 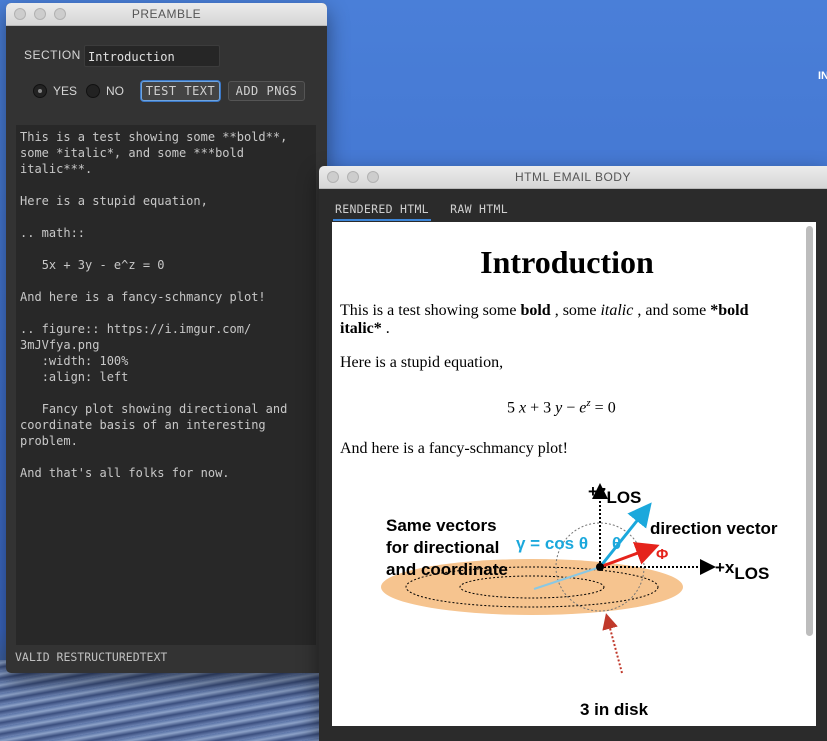 I want to click on email-titlebar: HTML EMAIL BODY, so click(x=573, y=177).